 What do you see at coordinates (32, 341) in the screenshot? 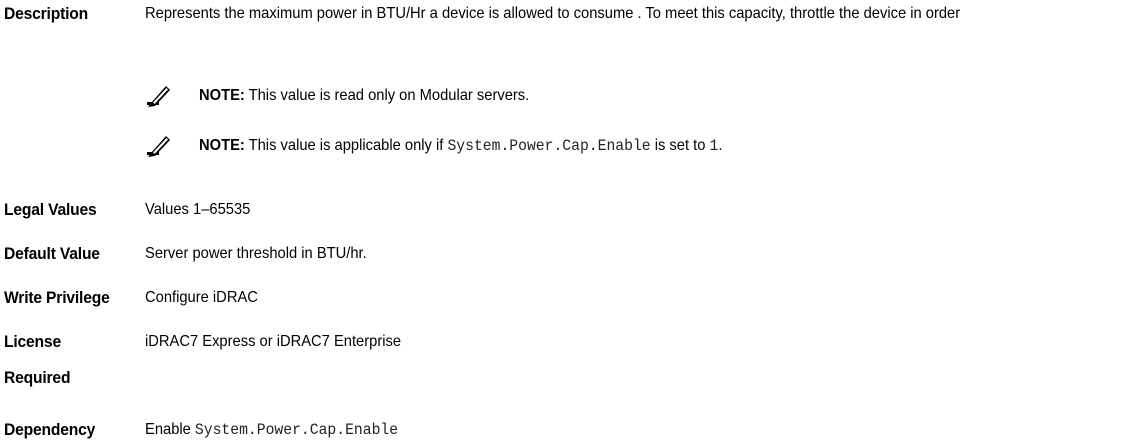
I see `license-required-label-line1: License` at bounding box center [32, 341].